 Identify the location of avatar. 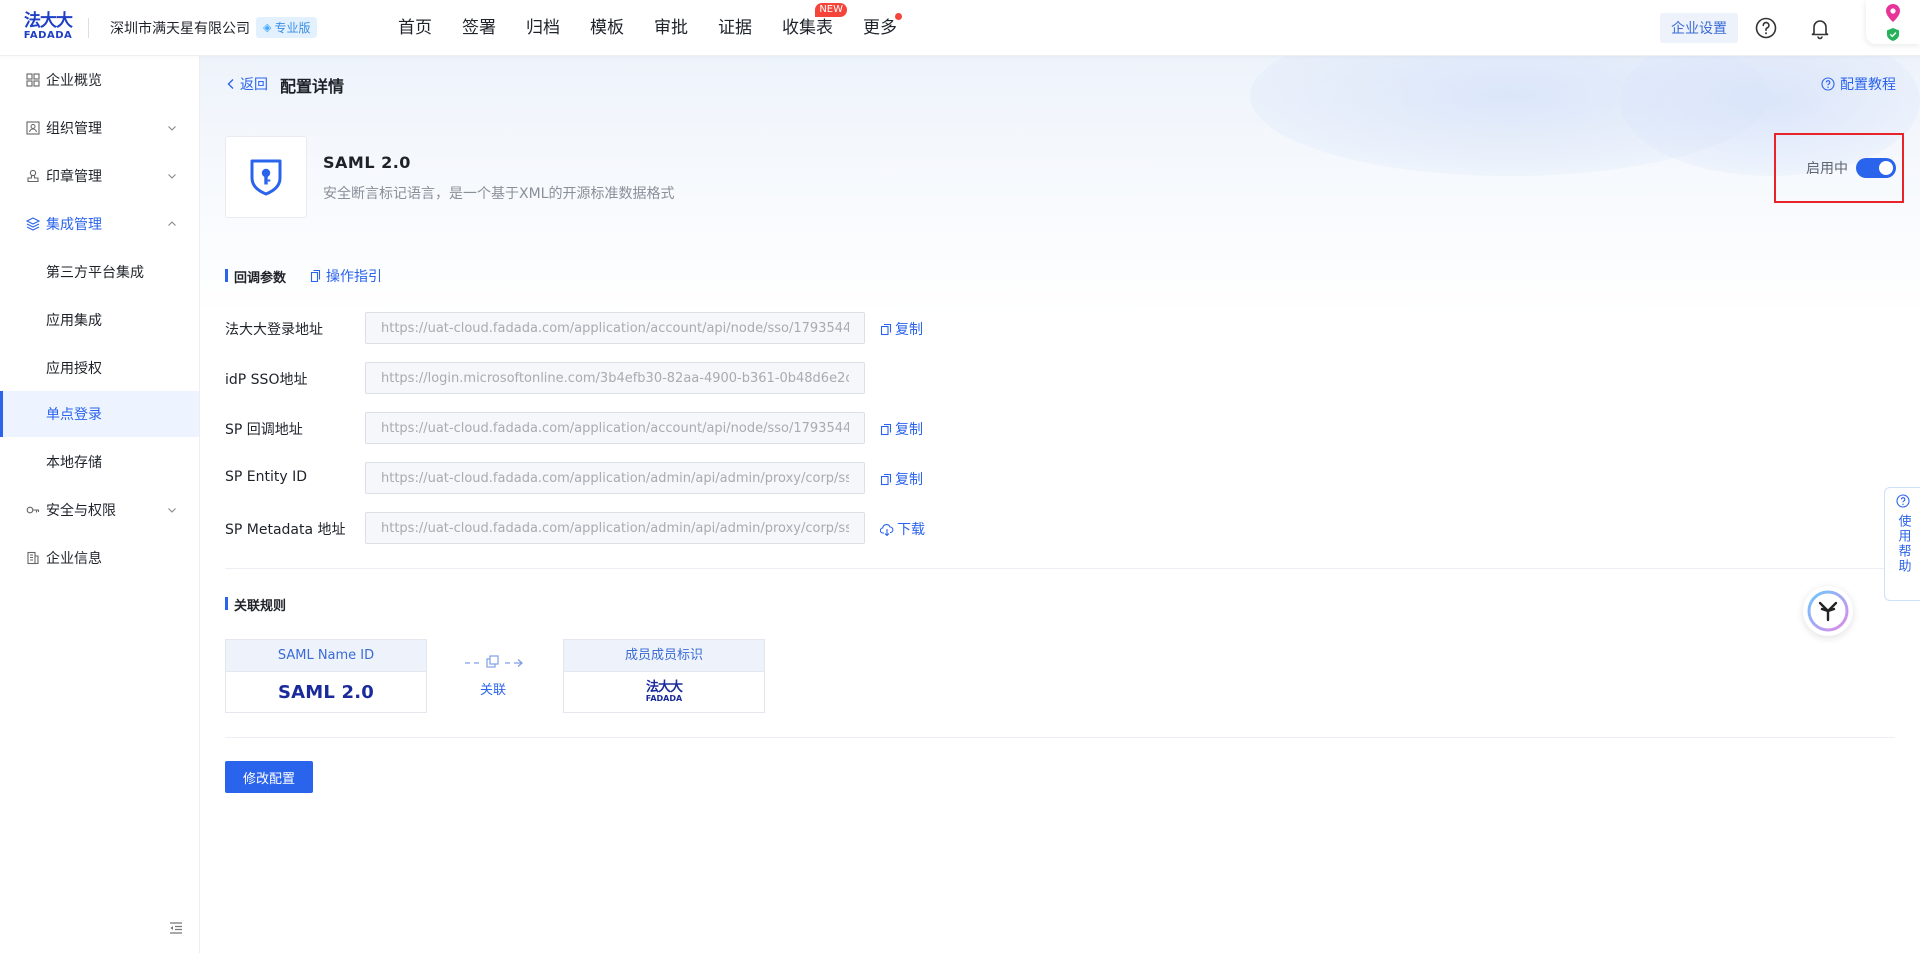
(1893, 22).